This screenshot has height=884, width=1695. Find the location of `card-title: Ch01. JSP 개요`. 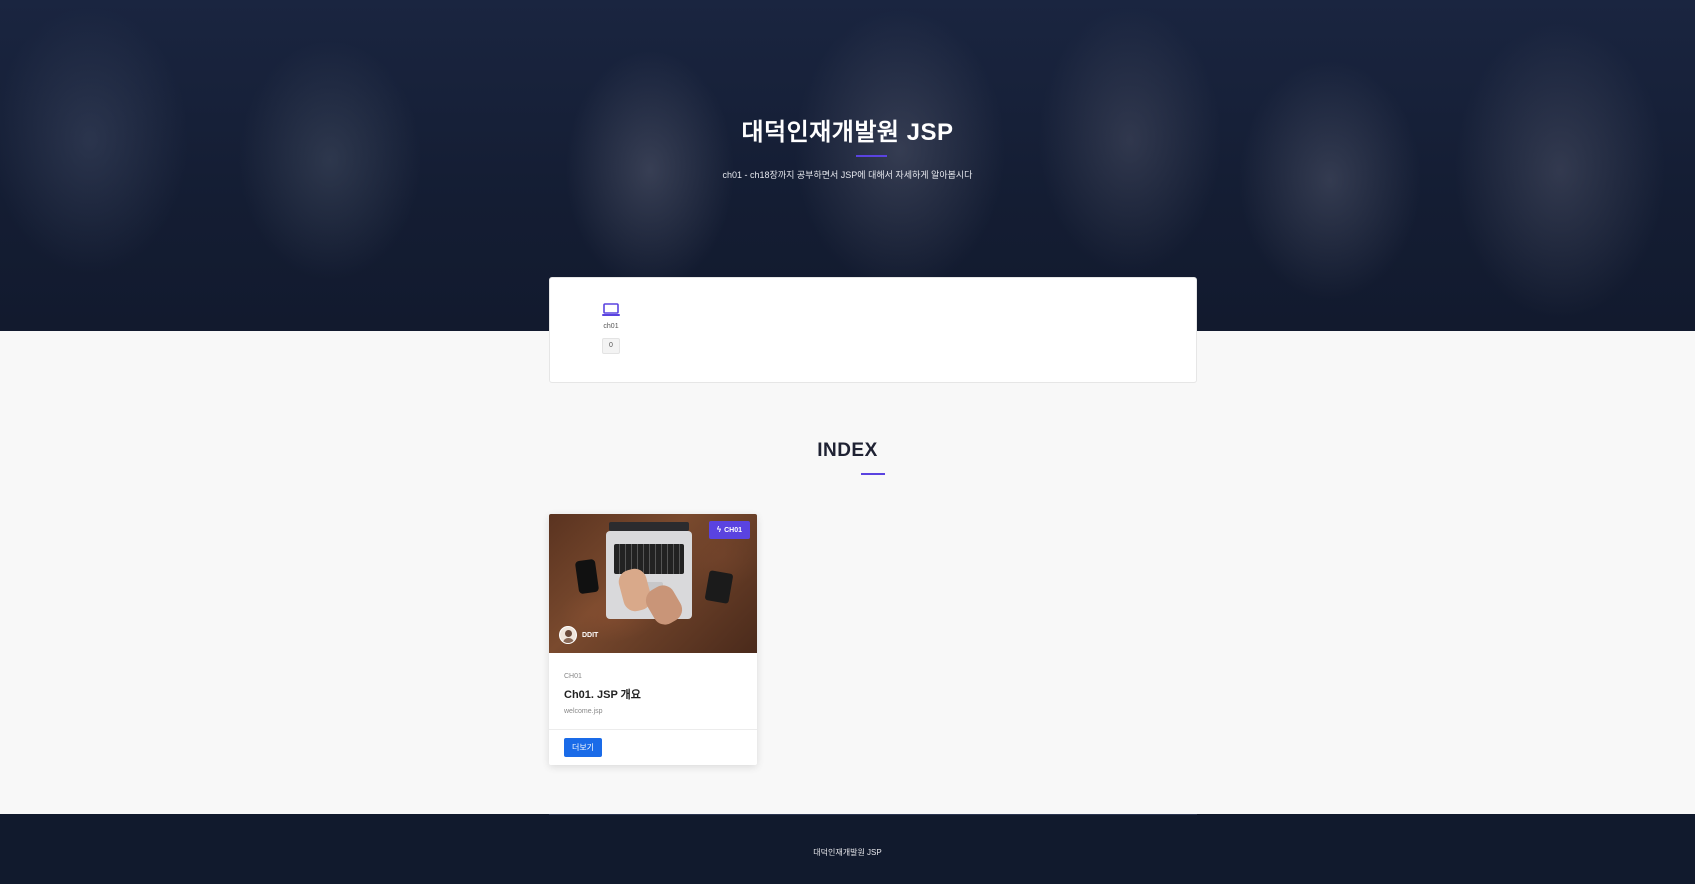

card-title: Ch01. JSP 개요 is located at coordinates (602, 694).